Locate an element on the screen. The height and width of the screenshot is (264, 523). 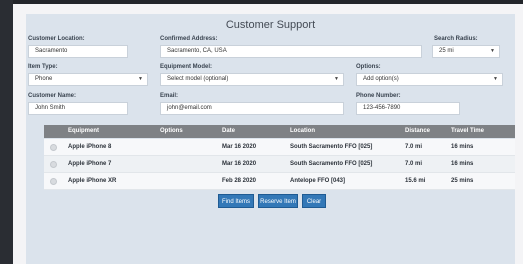
column-header-options: Options is located at coordinates (171, 131).